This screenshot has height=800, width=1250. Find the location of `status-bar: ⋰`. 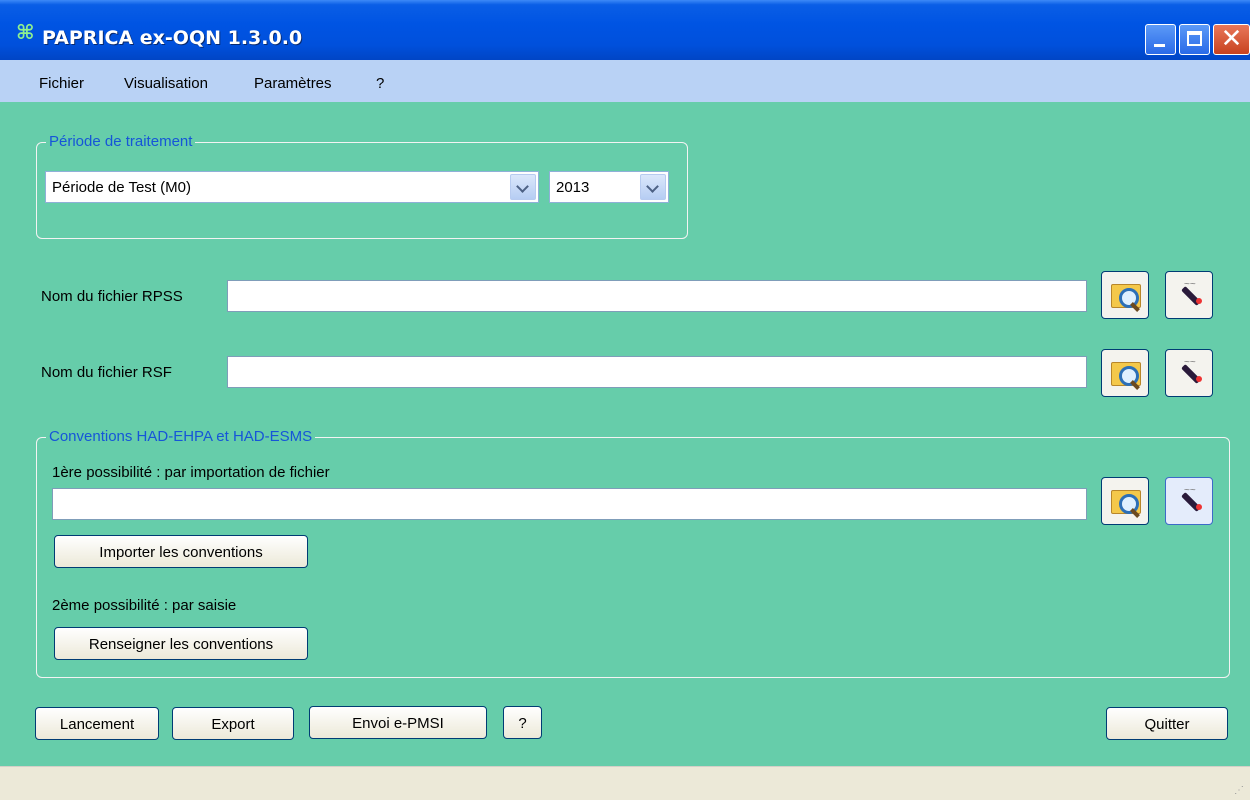

status-bar: ⋰ is located at coordinates (625, 783).